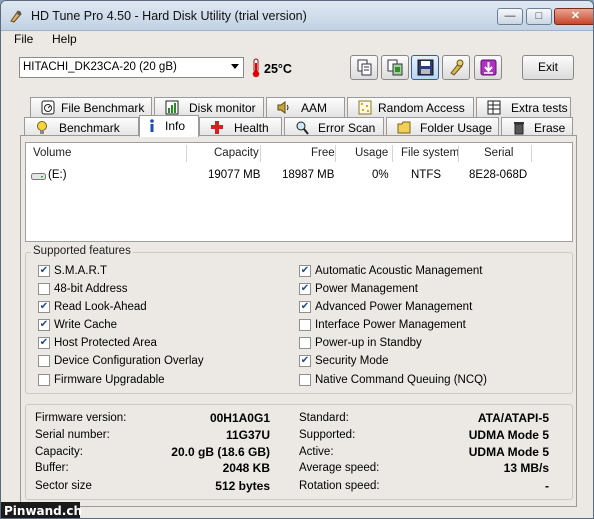 This screenshot has height=519, width=594. I want to click on tab-info: Info, so click(169, 126).